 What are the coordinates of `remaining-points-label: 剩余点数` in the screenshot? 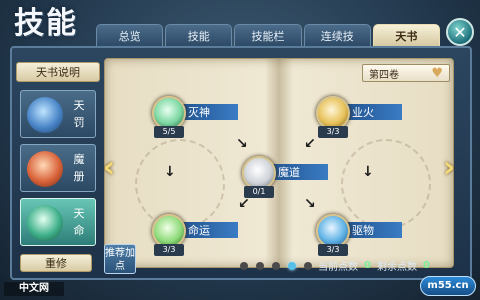 It's located at (396, 267).